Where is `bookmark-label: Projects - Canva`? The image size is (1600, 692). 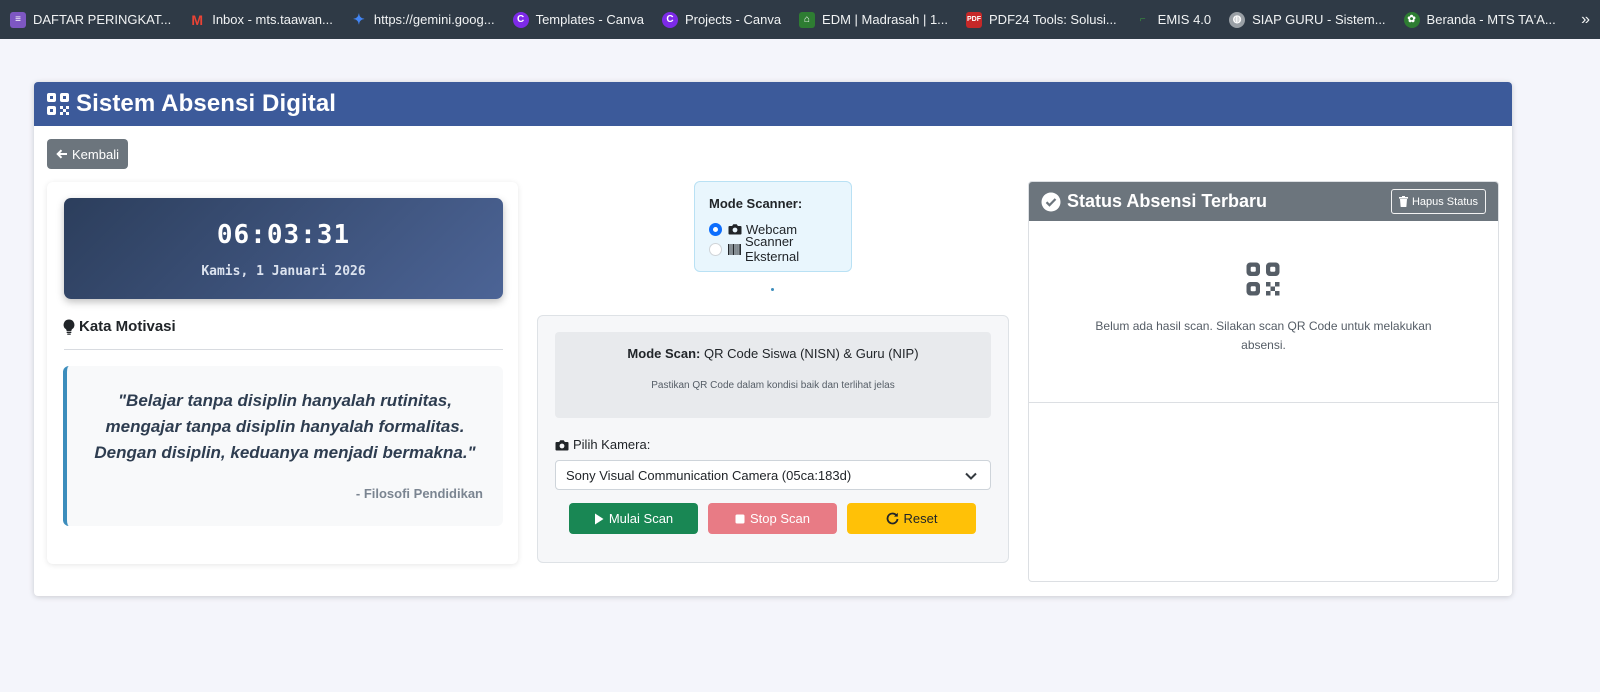 bookmark-label: Projects - Canva is located at coordinates (733, 19).